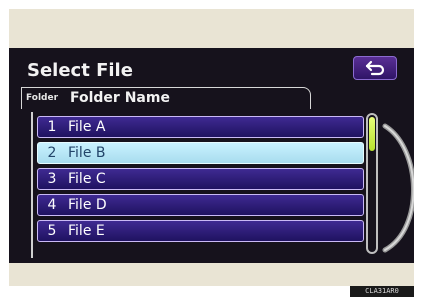  What do you see at coordinates (87, 127) in the screenshot?
I see `file-label: File A` at bounding box center [87, 127].